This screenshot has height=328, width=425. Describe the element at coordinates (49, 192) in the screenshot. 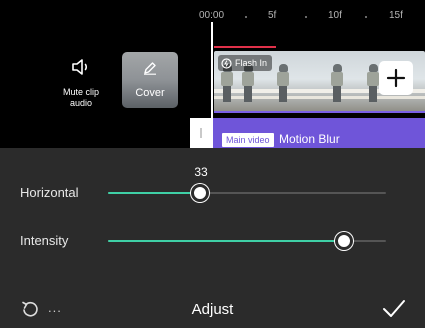

I see `horizontal-label: Horizontal` at that location.